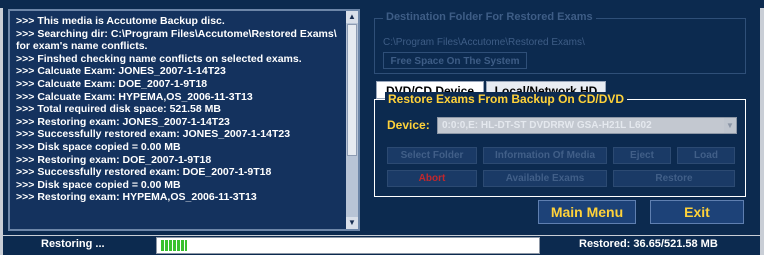  I want to click on device-label: Device:, so click(408, 125).